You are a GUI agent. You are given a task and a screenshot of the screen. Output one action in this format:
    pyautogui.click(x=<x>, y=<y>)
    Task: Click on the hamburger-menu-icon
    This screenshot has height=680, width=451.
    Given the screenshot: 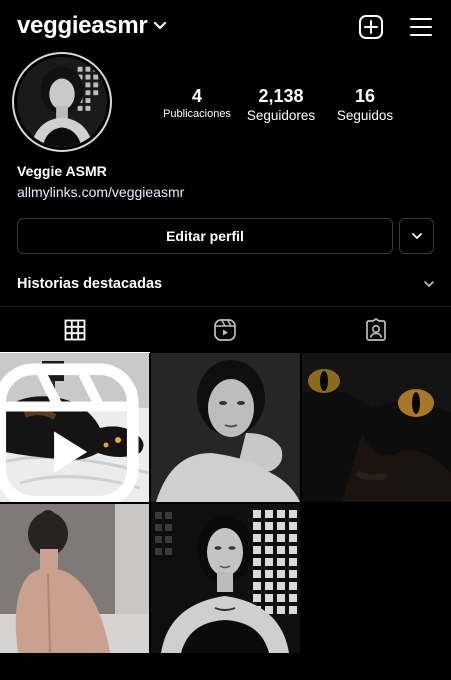 What is the action you would take?
    pyautogui.click(x=421, y=27)
    